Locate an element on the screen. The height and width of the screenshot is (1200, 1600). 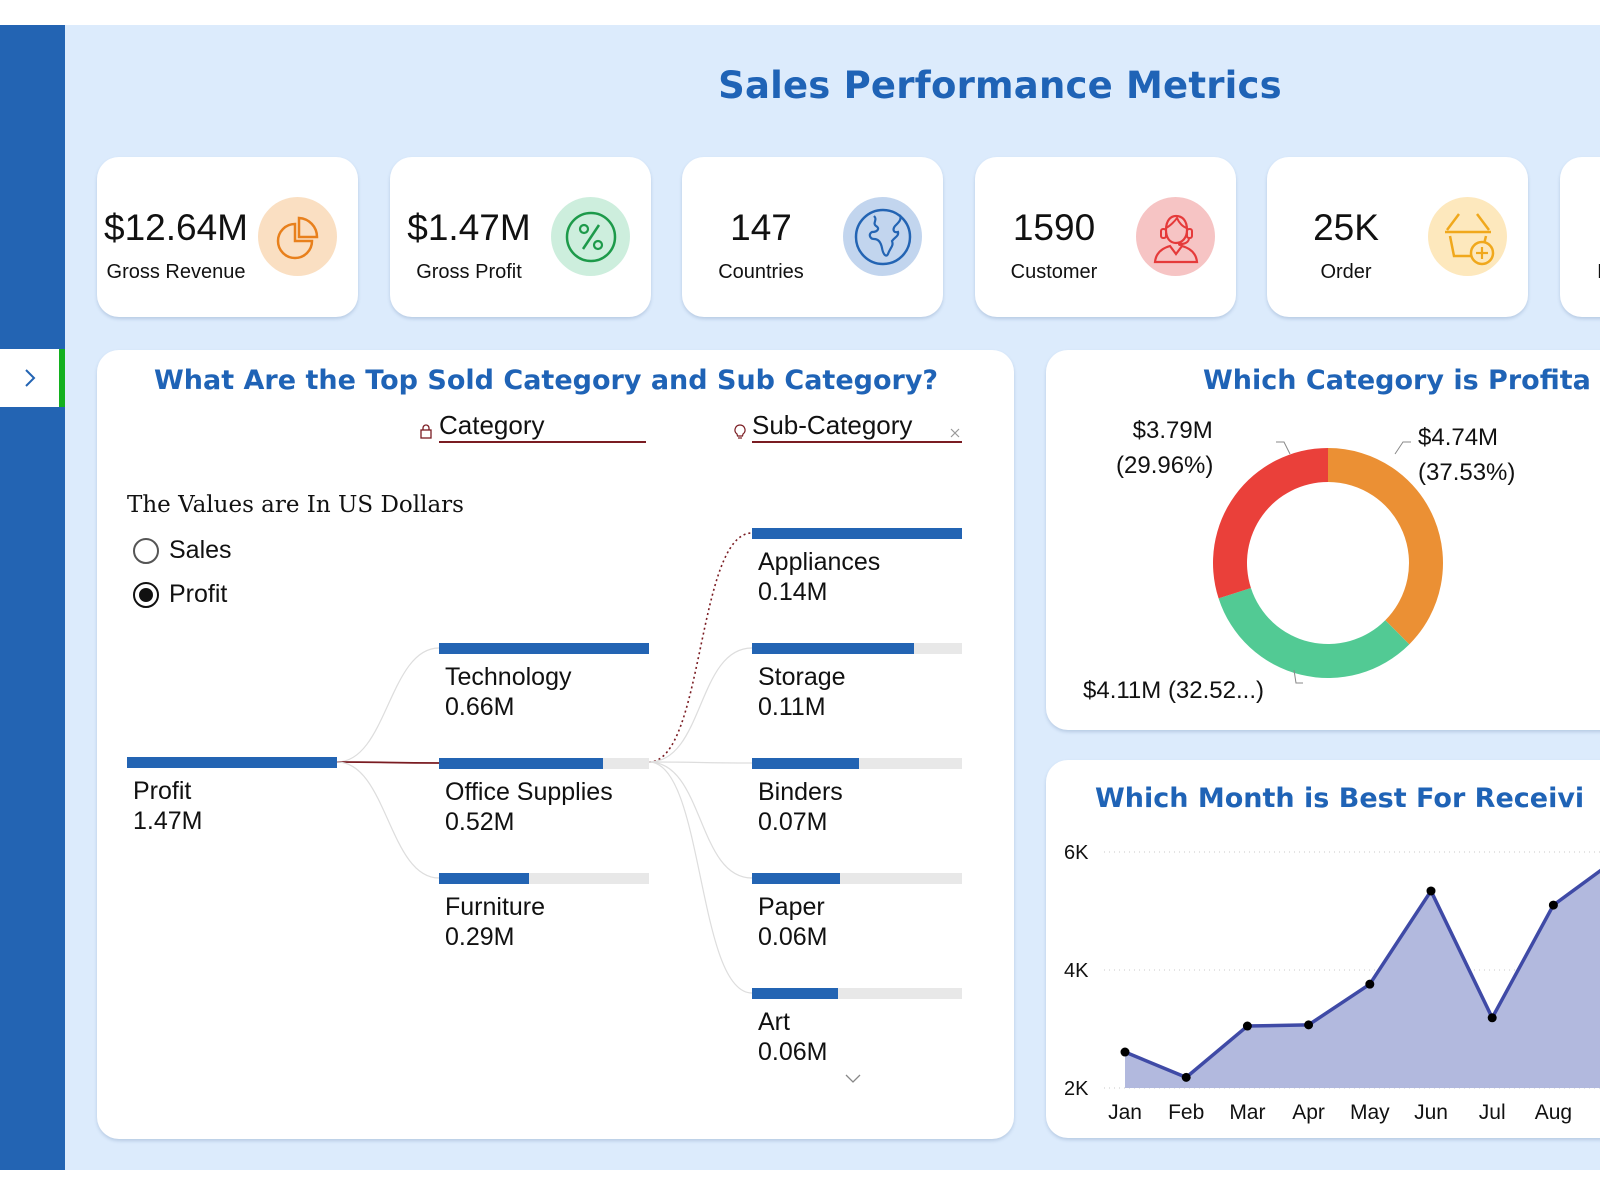
data-point-jul is located at coordinates (1492, 1018).